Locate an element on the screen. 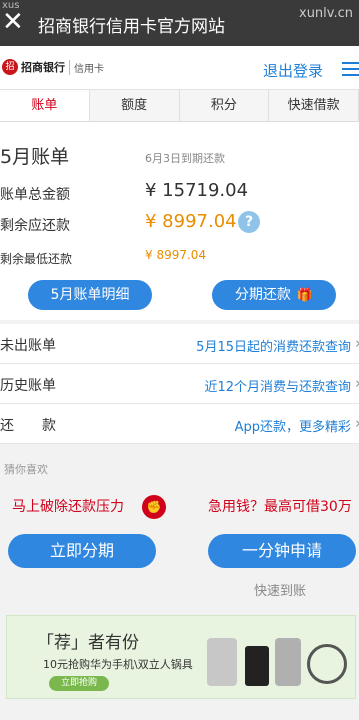 The height and width of the screenshot is (720, 359). tab-bill: 账单 is located at coordinates (45, 105).